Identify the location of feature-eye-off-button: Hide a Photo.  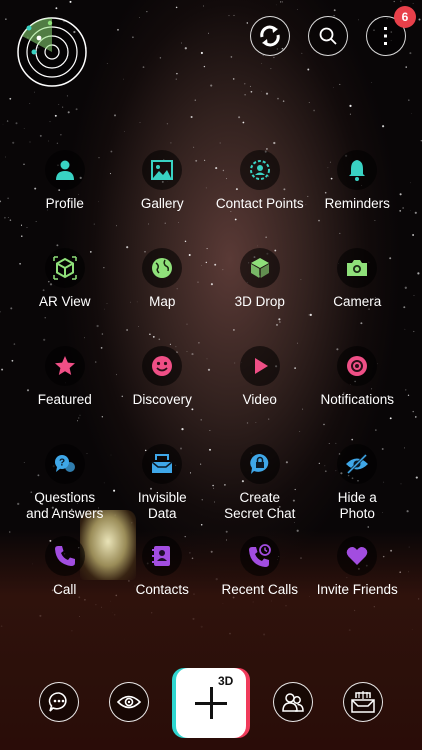
(358, 490).